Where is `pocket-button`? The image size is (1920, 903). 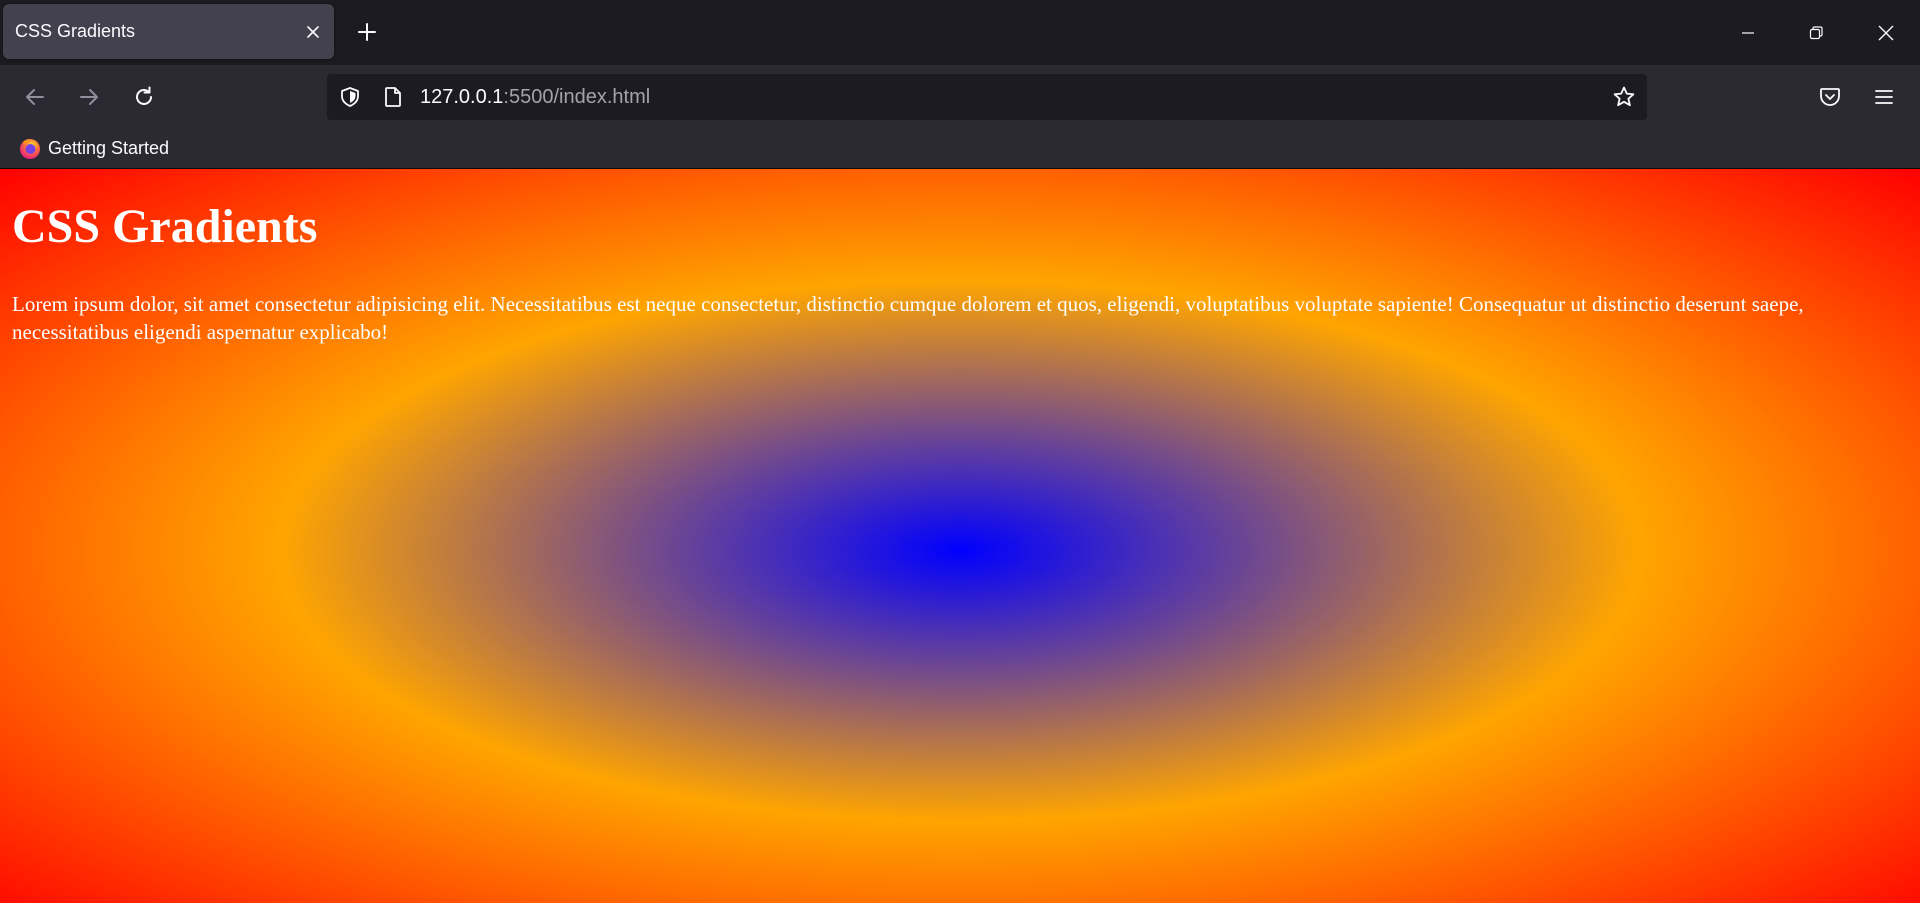
pocket-button is located at coordinates (1830, 97).